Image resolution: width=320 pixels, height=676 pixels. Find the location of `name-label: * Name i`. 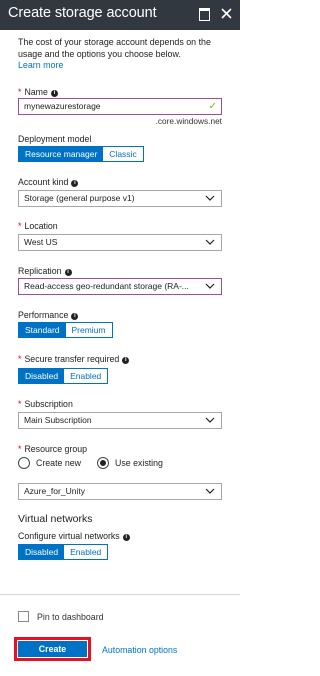

name-label: * Name i is located at coordinates (38, 92).